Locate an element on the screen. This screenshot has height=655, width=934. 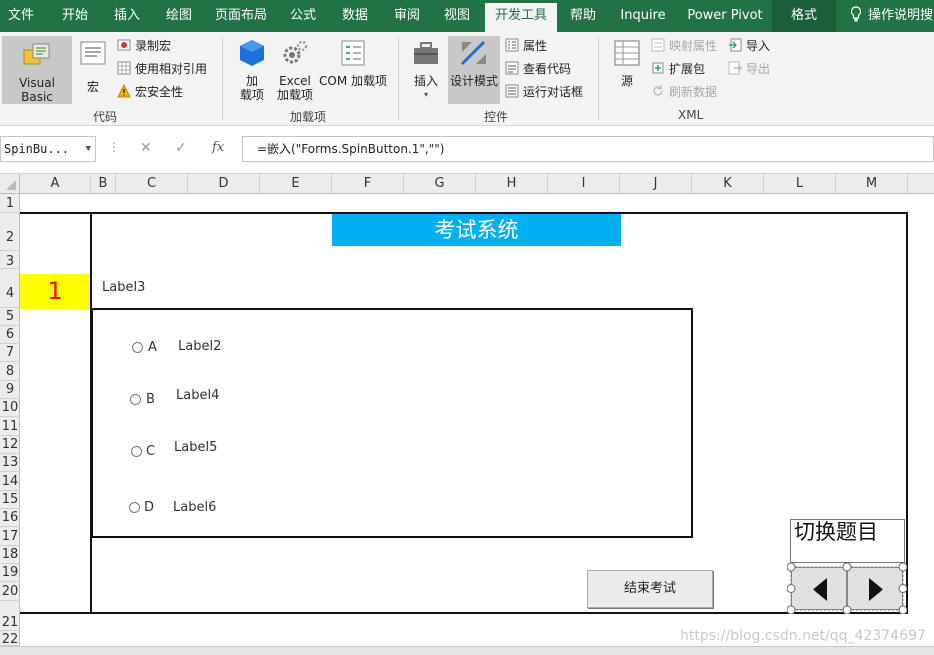
spin-button is located at coordinates (847, 588).